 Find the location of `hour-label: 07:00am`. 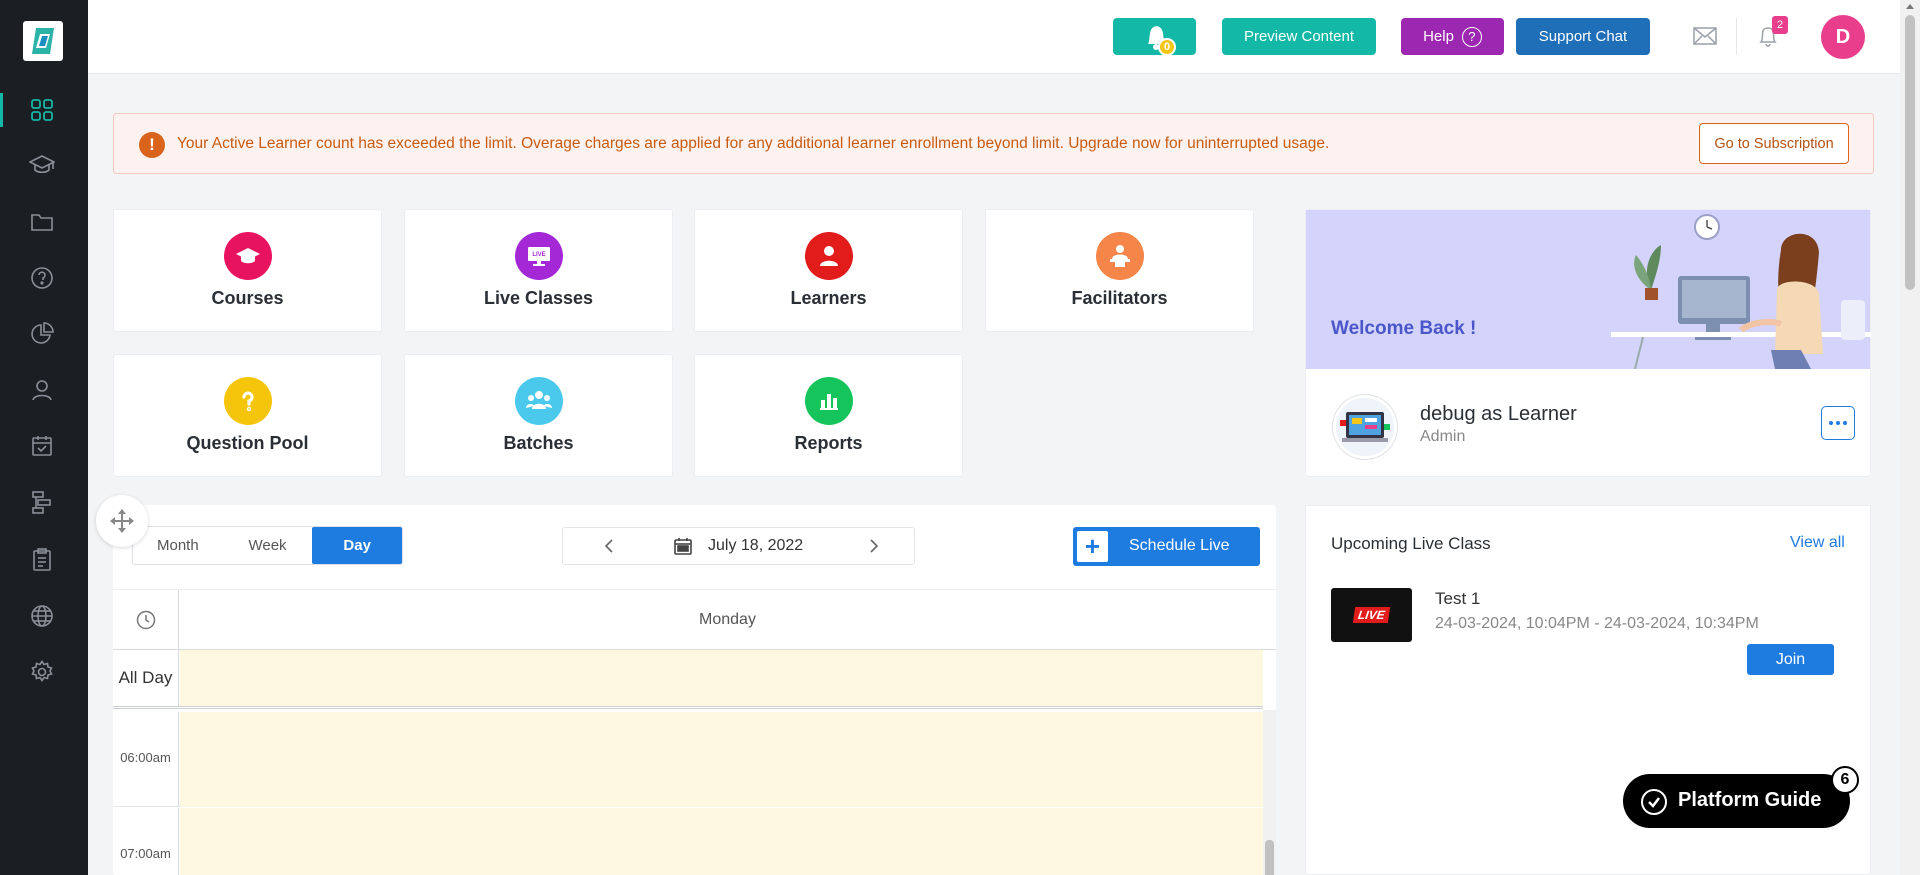

hour-label: 07:00am is located at coordinates (146, 841).